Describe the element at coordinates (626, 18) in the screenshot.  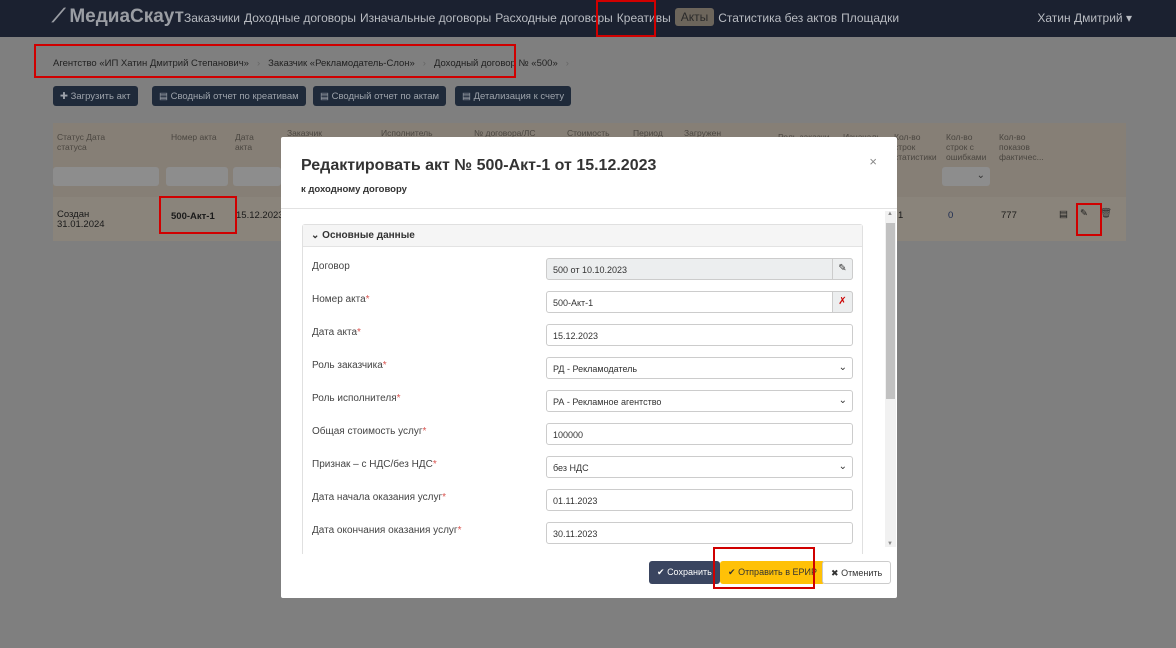
I see `highlight-acts-nav` at that location.